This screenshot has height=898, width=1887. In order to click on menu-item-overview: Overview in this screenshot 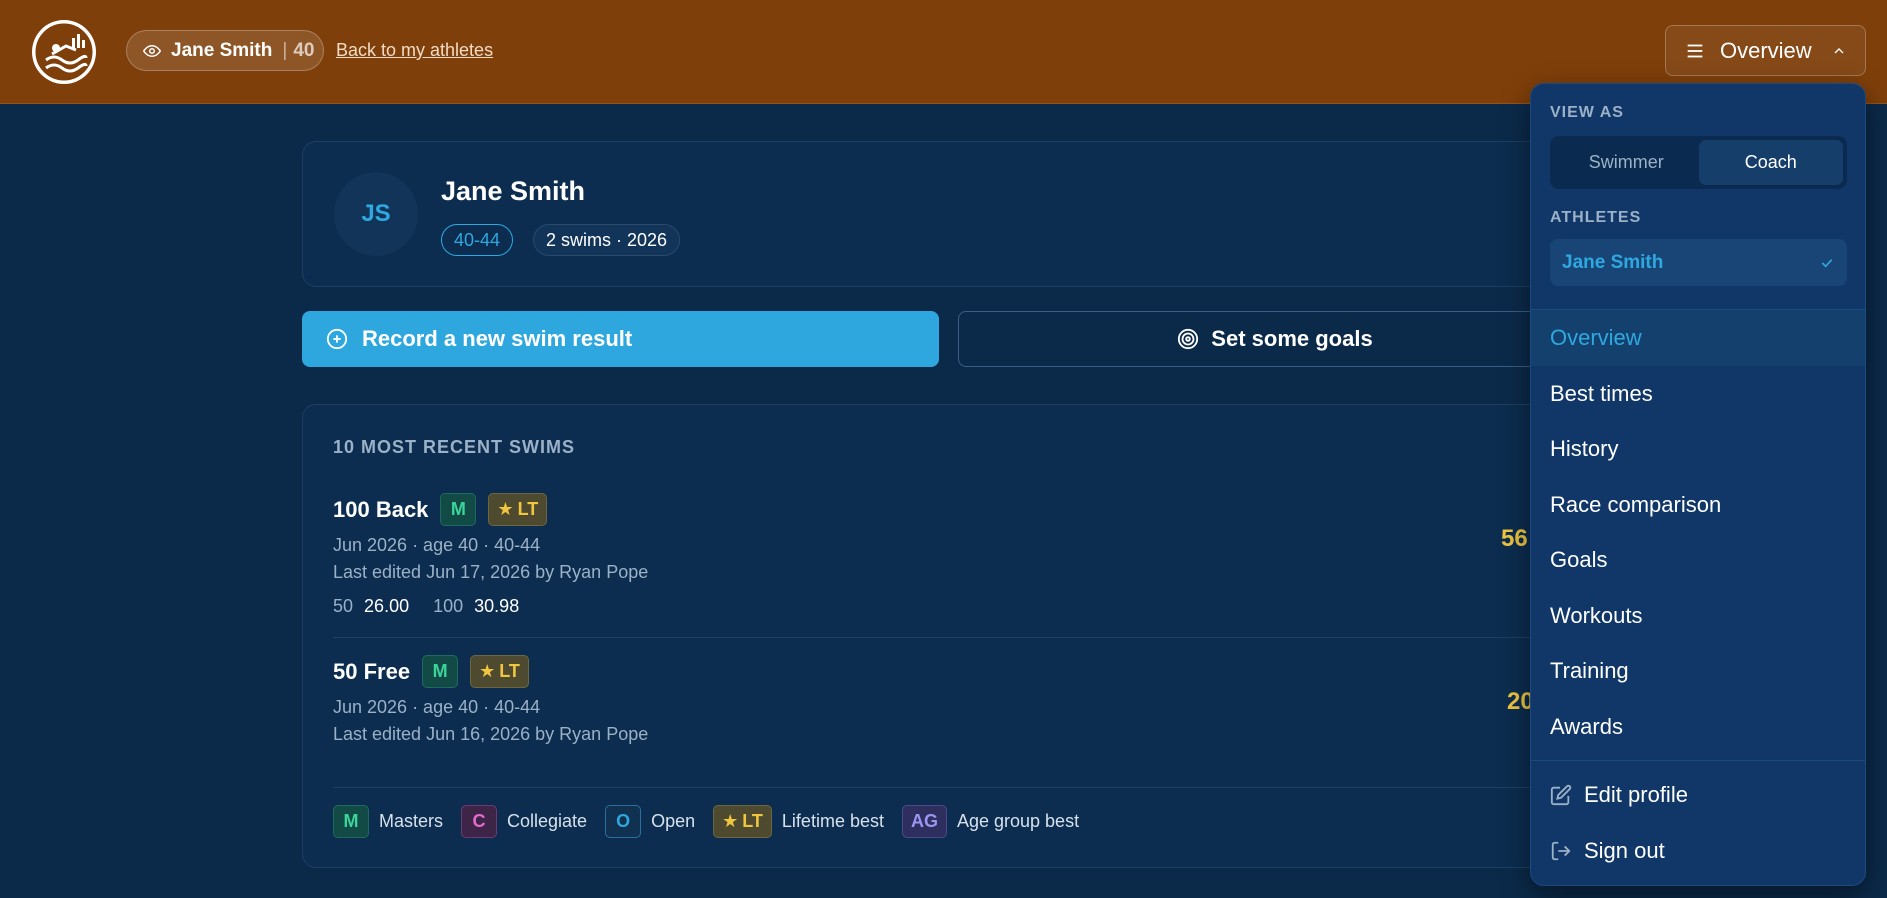, I will do `click(1698, 338)`.